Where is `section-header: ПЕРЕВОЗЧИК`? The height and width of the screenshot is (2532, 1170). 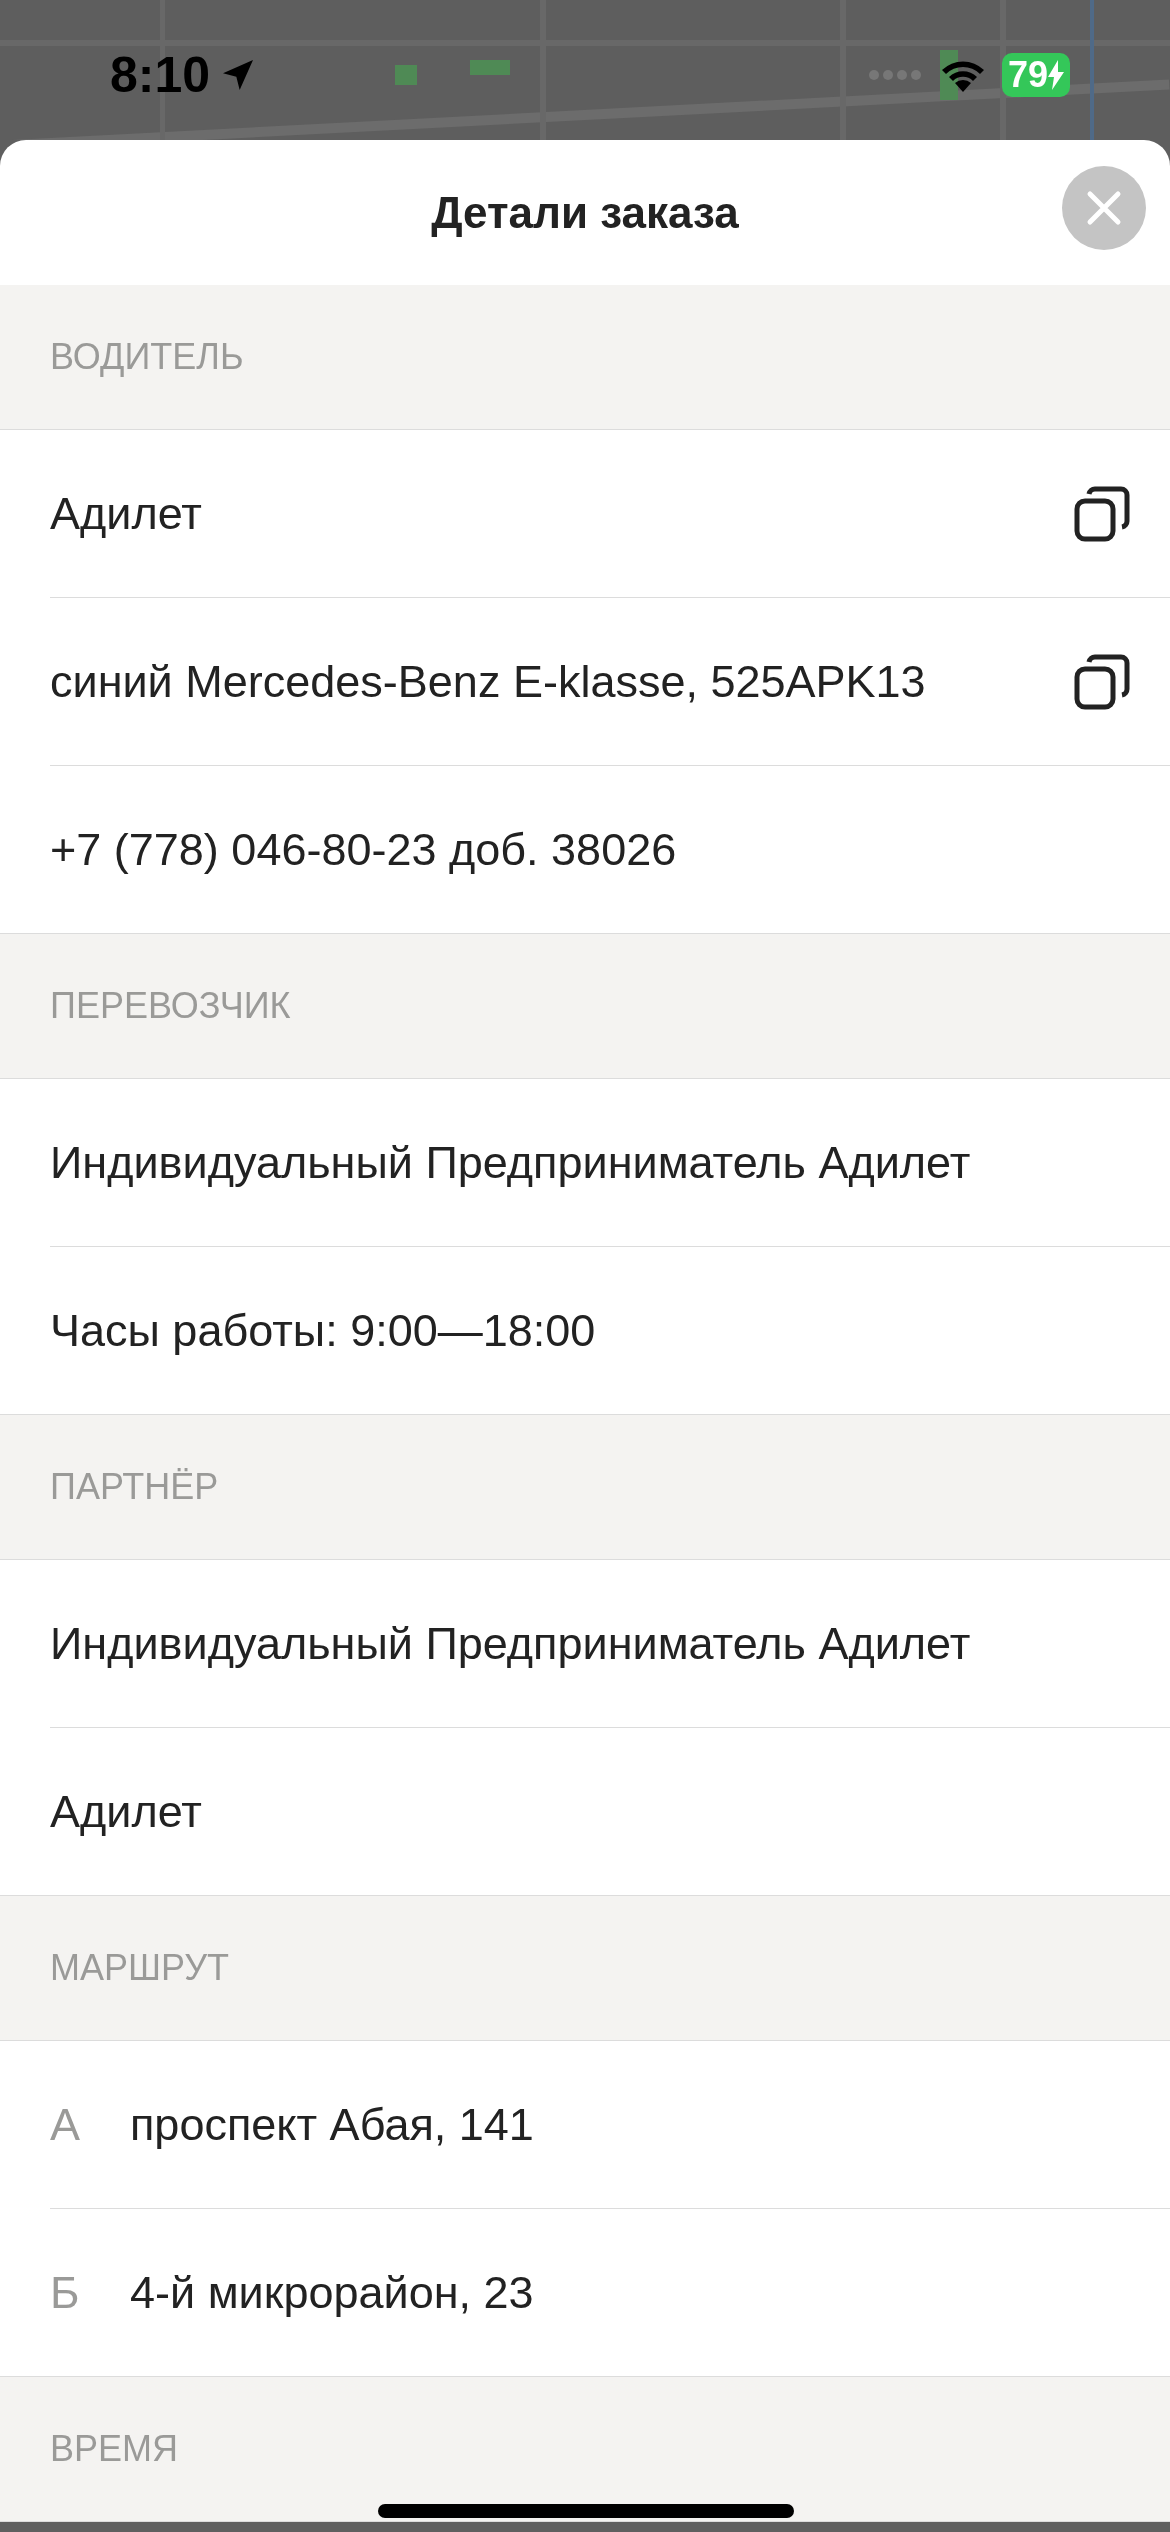 section-header: ПЕРЕВОЗЧИК is located at coordinates (170, 1006).